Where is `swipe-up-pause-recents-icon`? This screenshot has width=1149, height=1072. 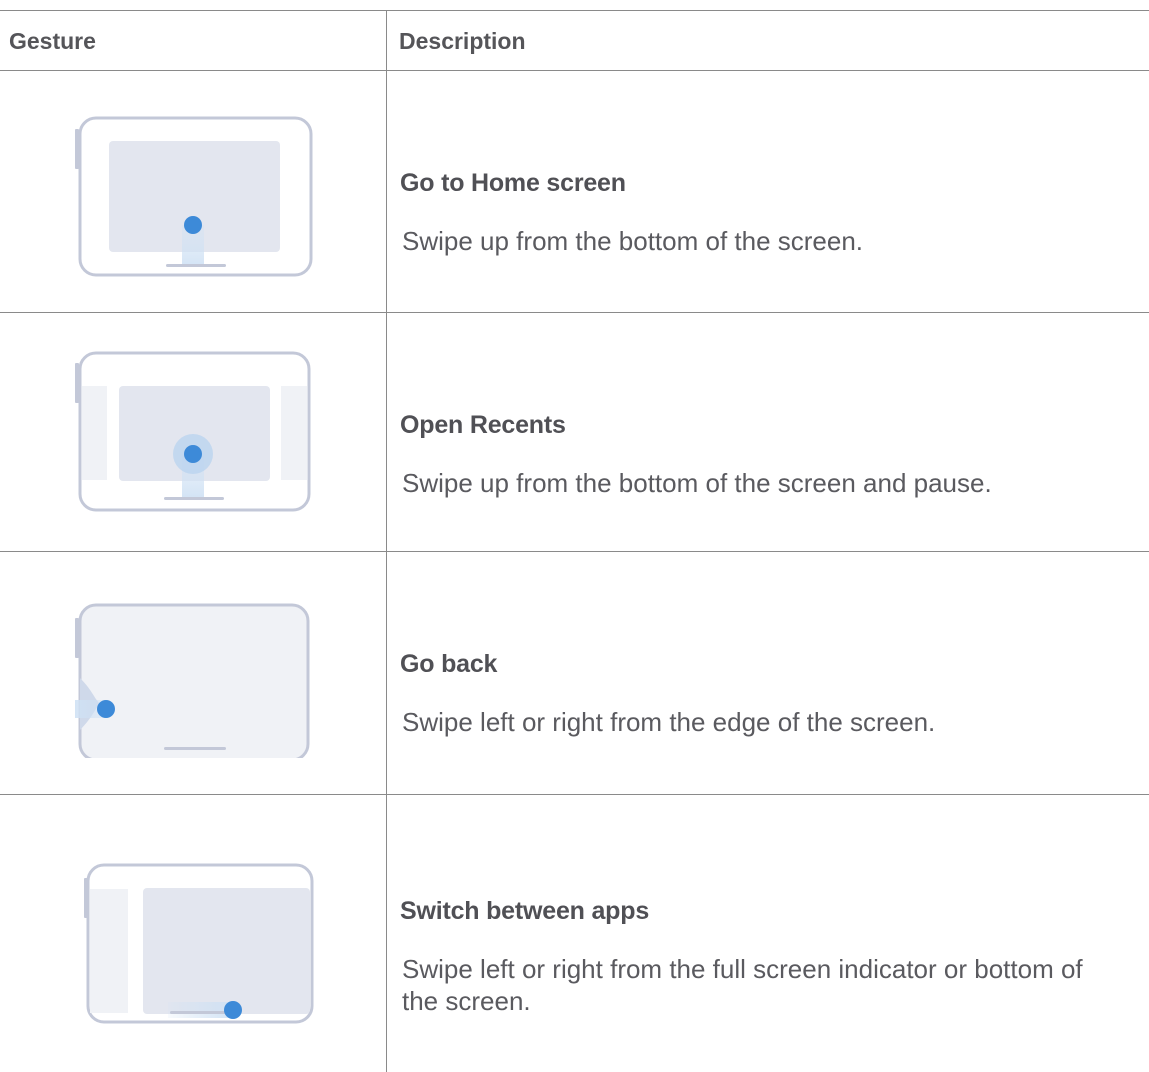 swipe-up-pause-recents-icon is located at coordinates (195, 431).